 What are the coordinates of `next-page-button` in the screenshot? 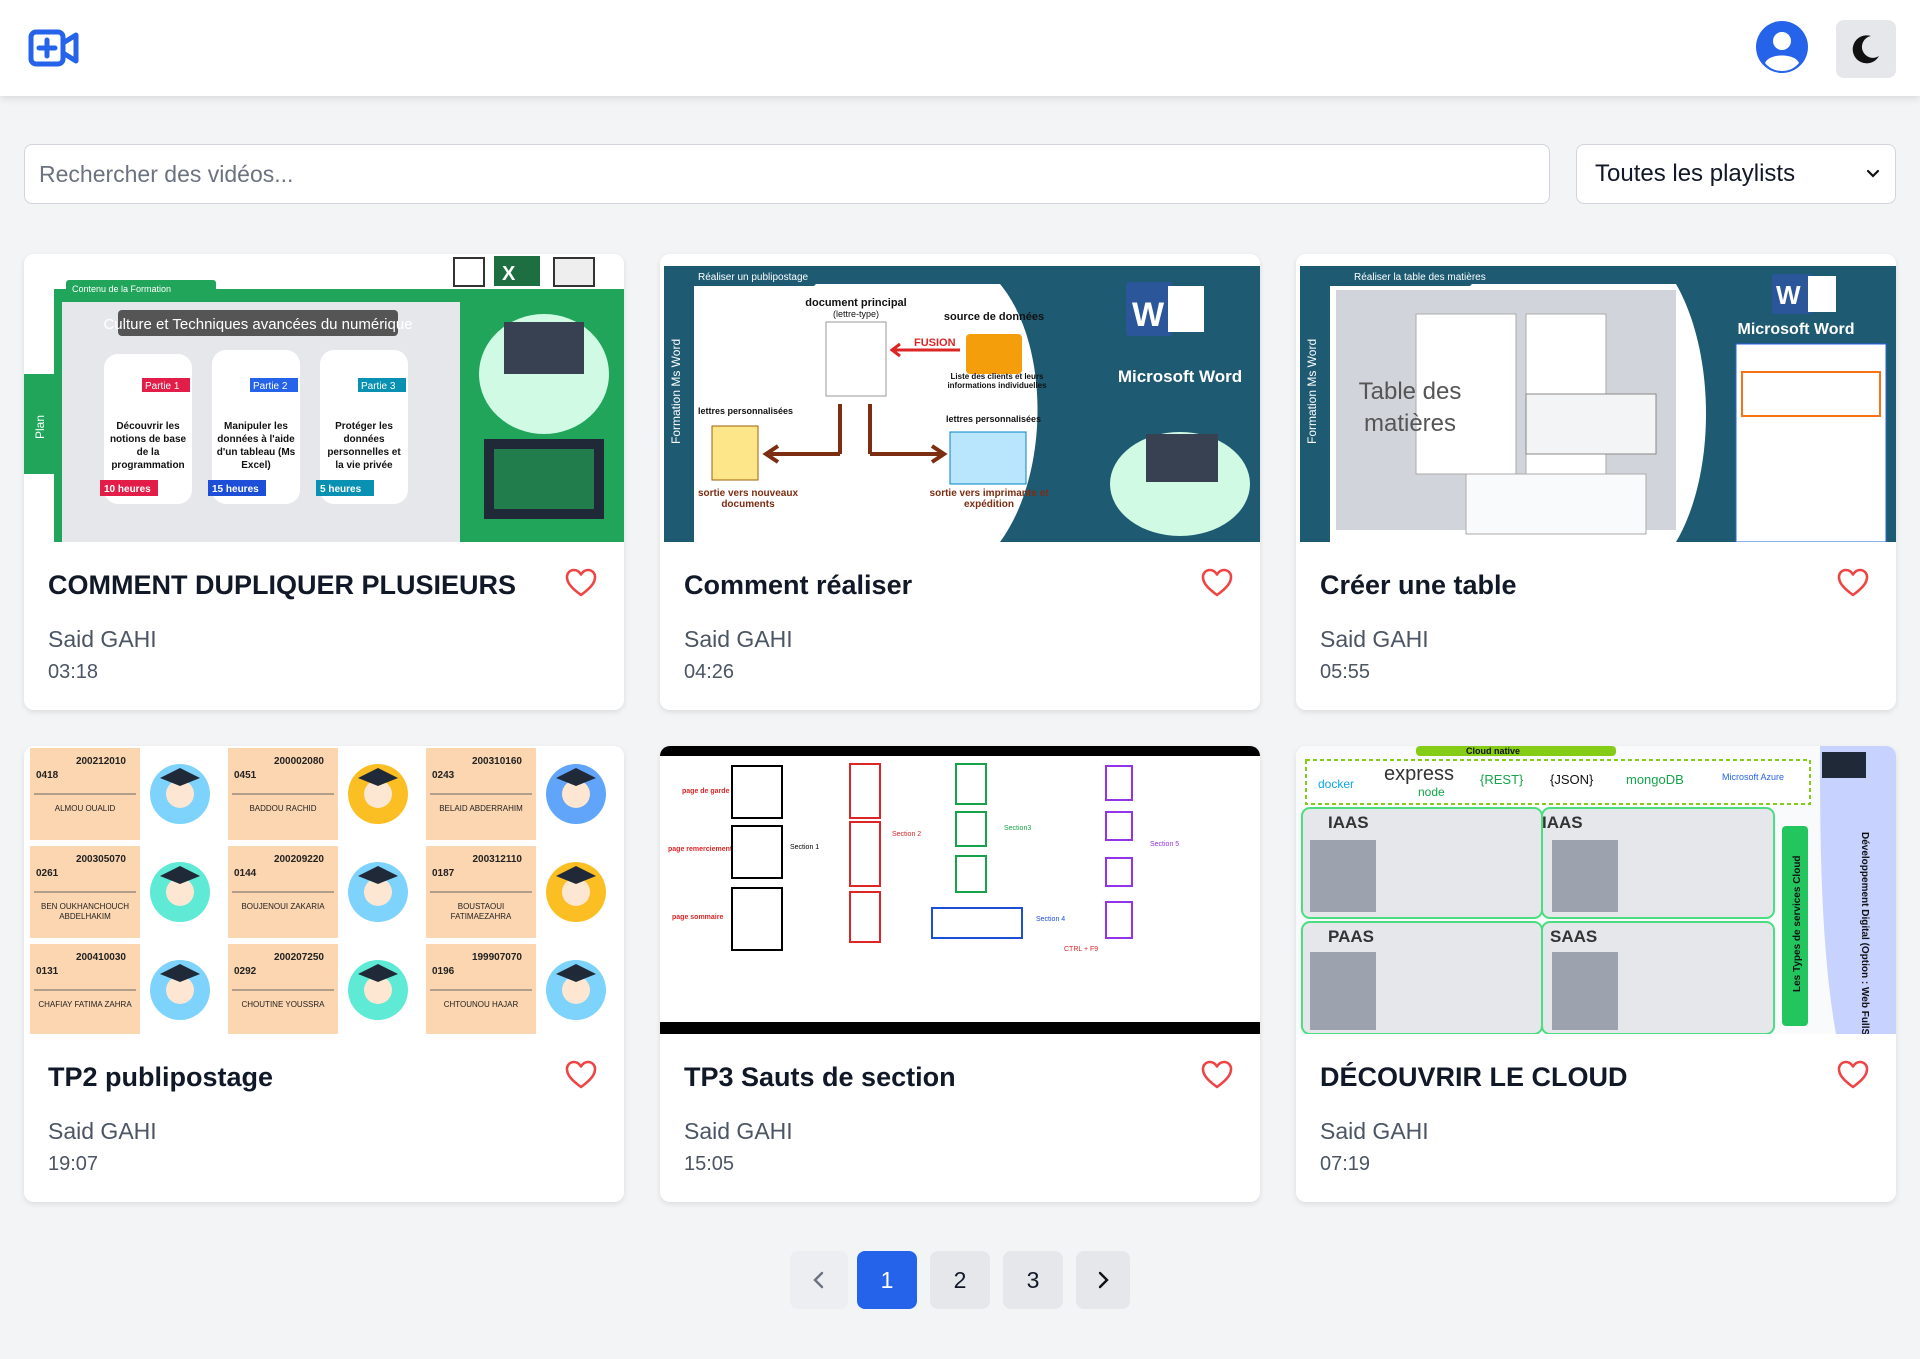 It's located at (1103, 1280).